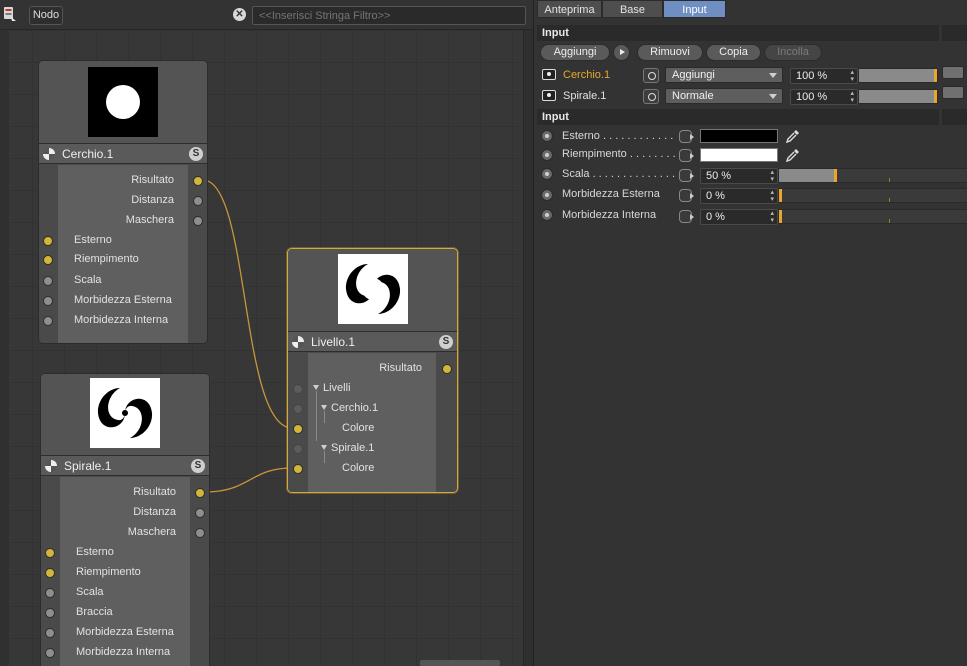  What do you see at coordinates (584, 96) in the screenshot?
I see `layer-name: Spirale.1` at bounding box center [584, 96].